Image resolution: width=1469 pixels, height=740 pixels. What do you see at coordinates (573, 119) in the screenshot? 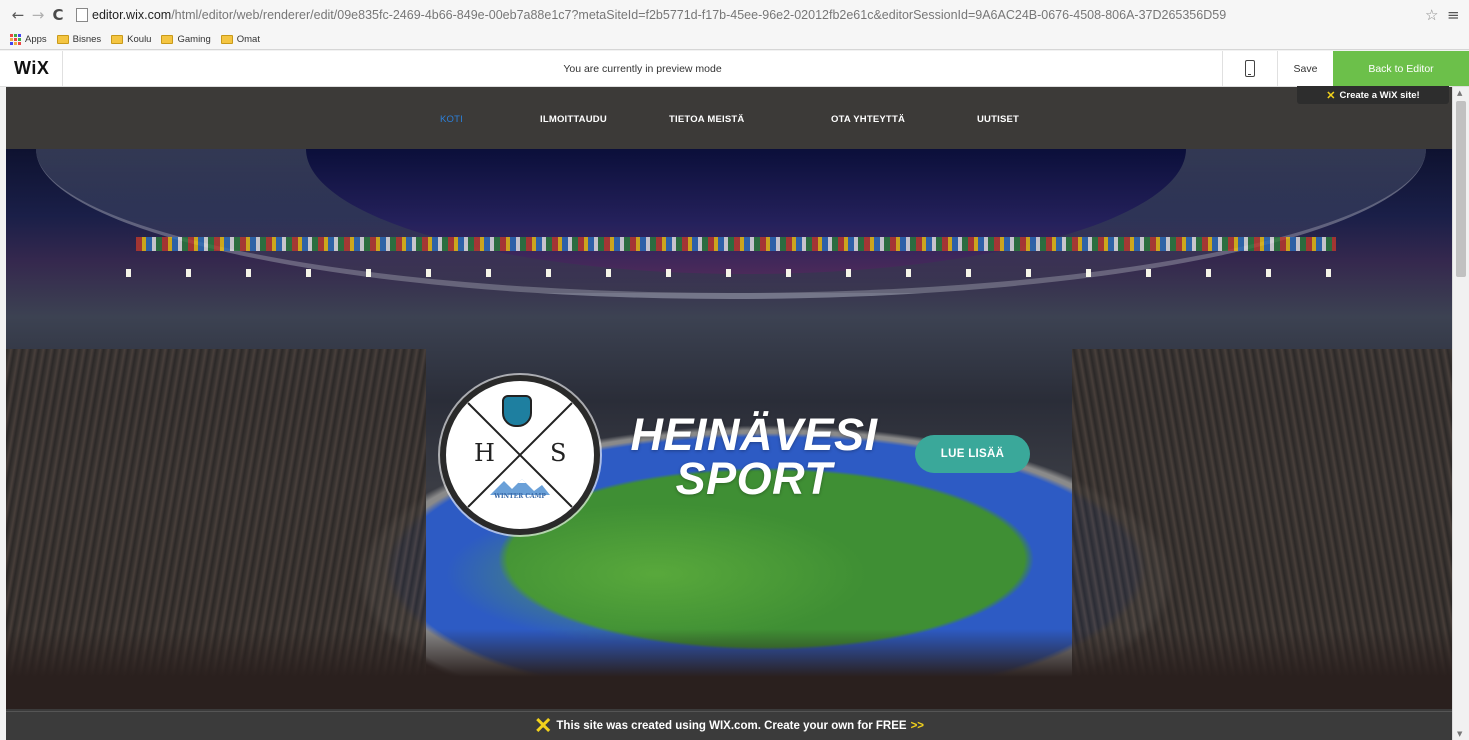
I see `nav-item-ilmoittaudu: ILMOITTAUDU` at bounding box center [573, 119].